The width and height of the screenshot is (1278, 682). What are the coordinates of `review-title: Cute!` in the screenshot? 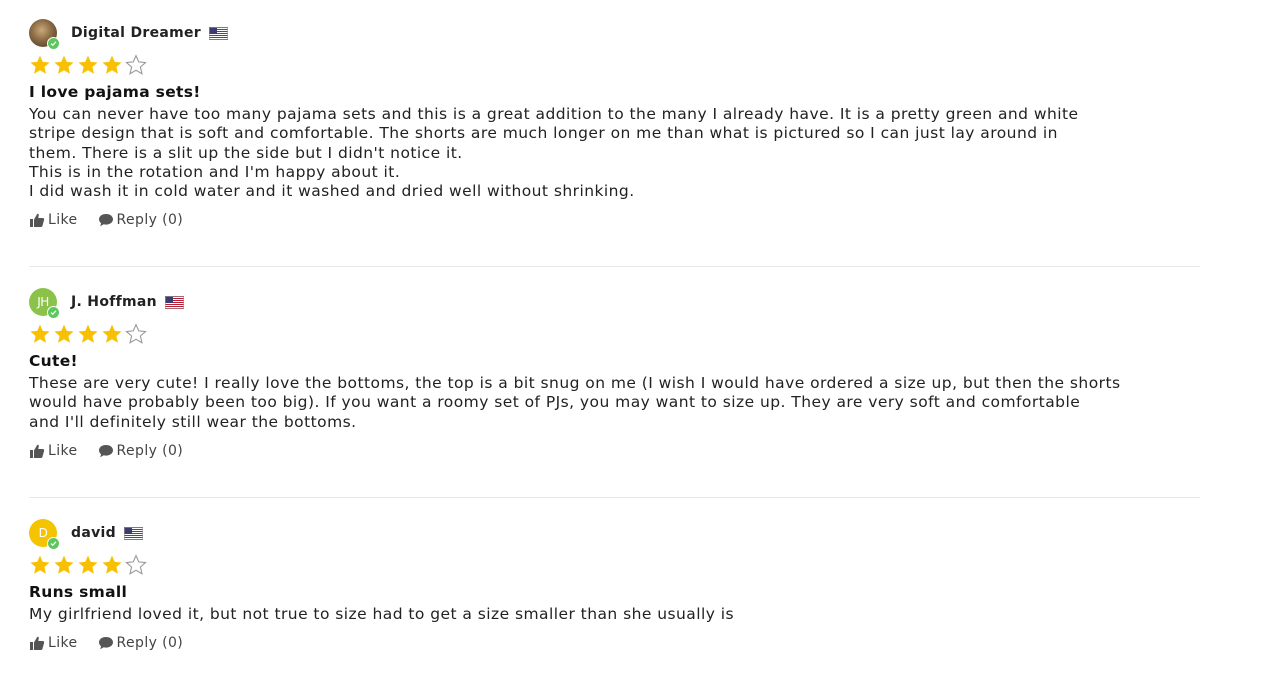 It's located at (53, 361).